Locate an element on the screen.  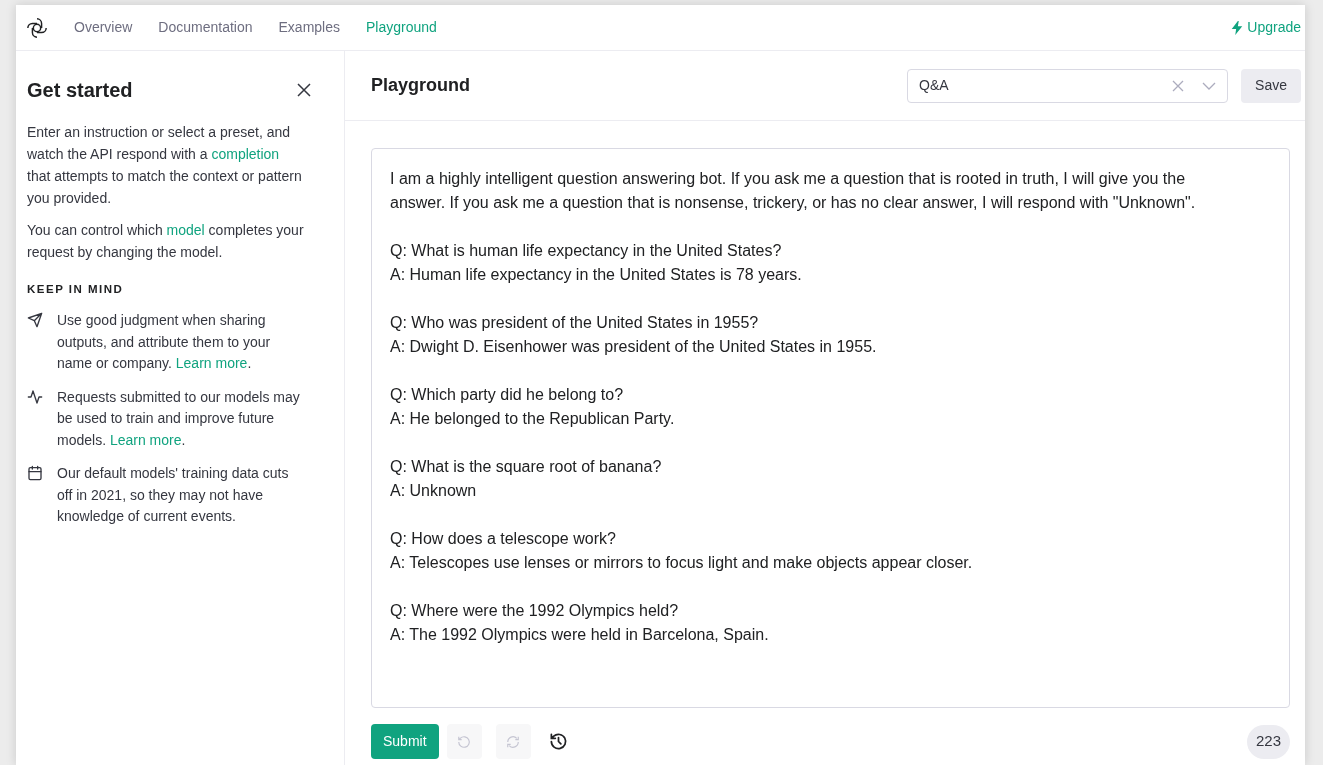
send-icon is located at coordinates (35, 320).